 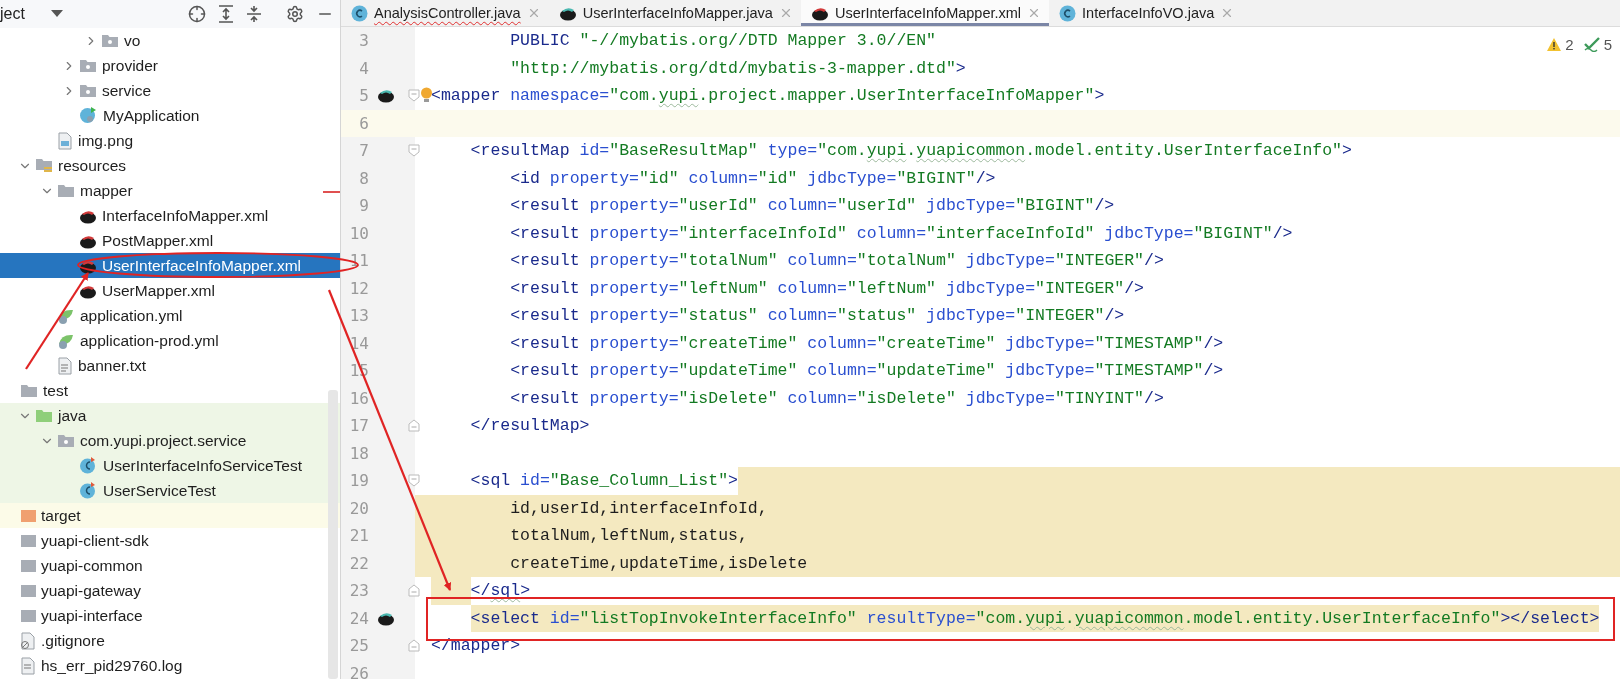 I want to click on tree-item: MyApplication, so click(x=170, y=115).